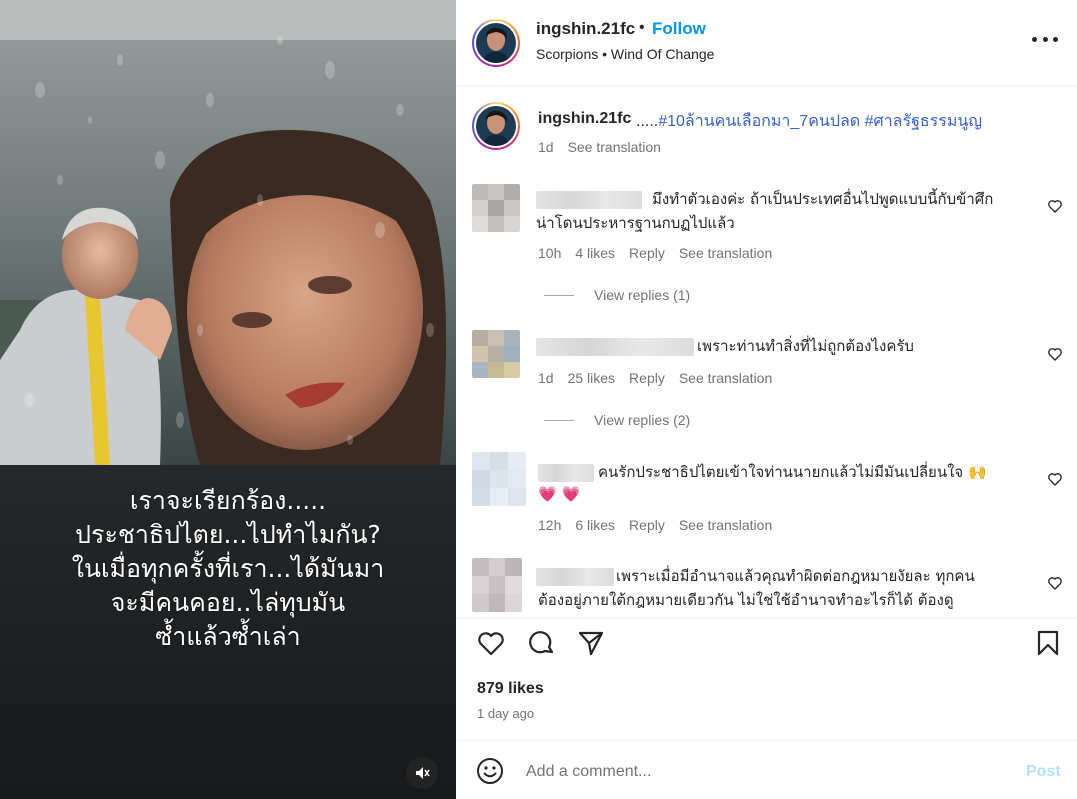 This screenshot has height=799, width=1077. Describe the element at coordinates (584, 119) in the screenshot. I see `caption-username: ingshin.21fc` at that location.